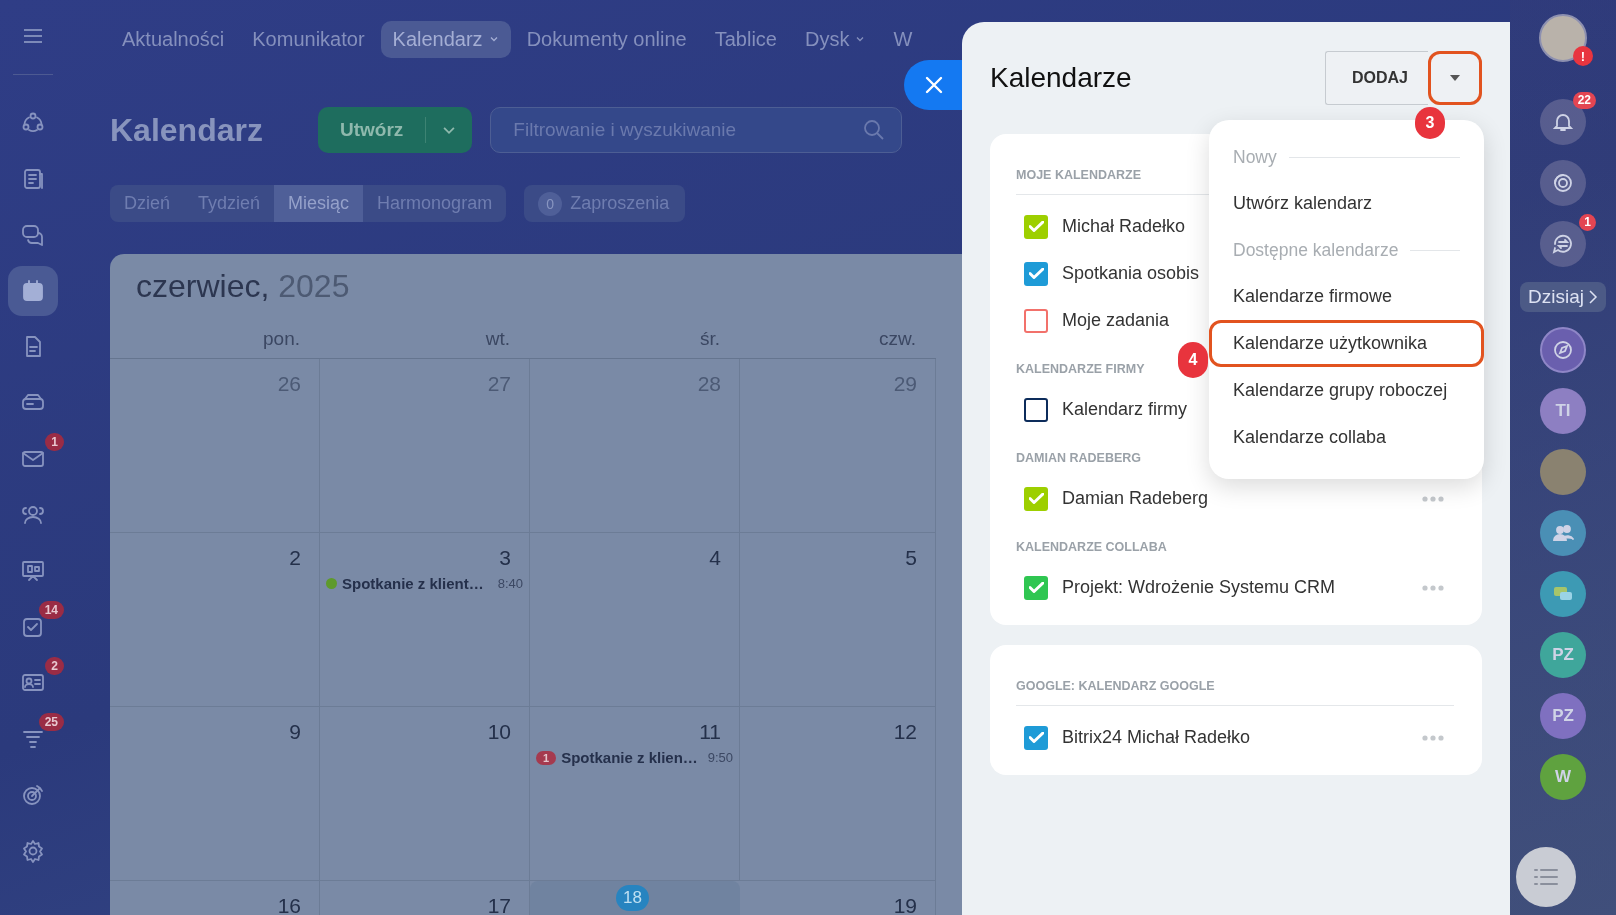 The height and width of the screenshot is (915, 1616). I want to click on count-badge: 14, so click(51, 610).